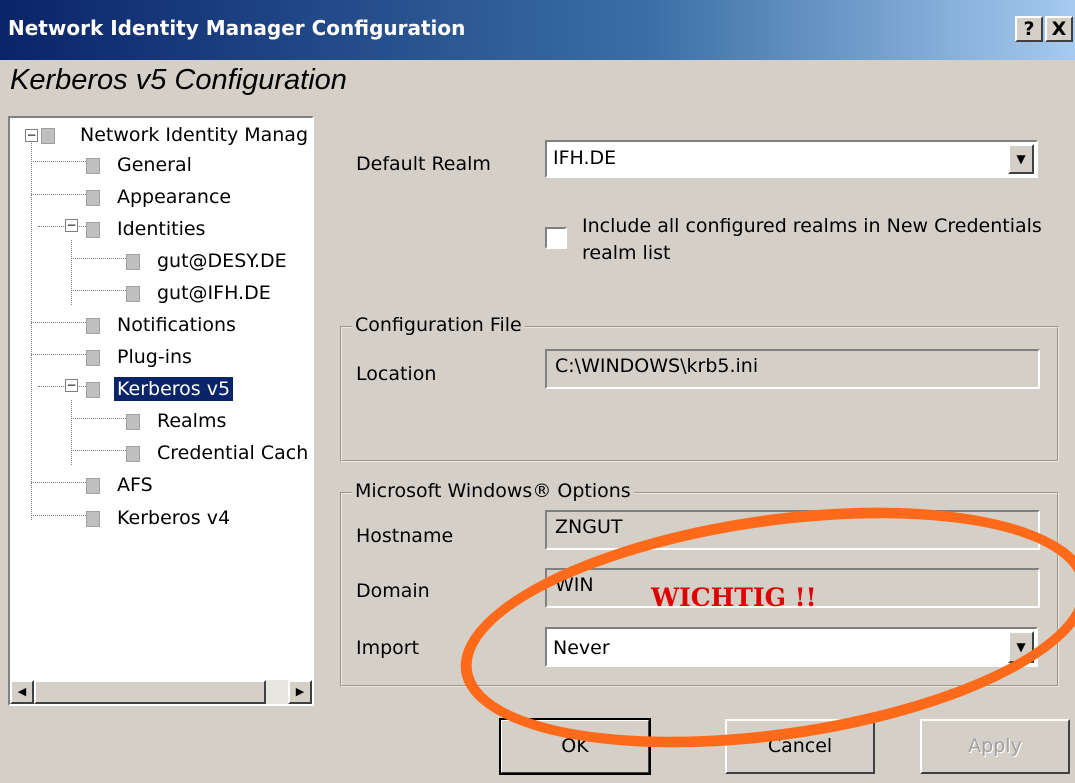  Describe the element at coordinates (791, 647) in the screenshot. I see `import-select: Never ▼` at that location.